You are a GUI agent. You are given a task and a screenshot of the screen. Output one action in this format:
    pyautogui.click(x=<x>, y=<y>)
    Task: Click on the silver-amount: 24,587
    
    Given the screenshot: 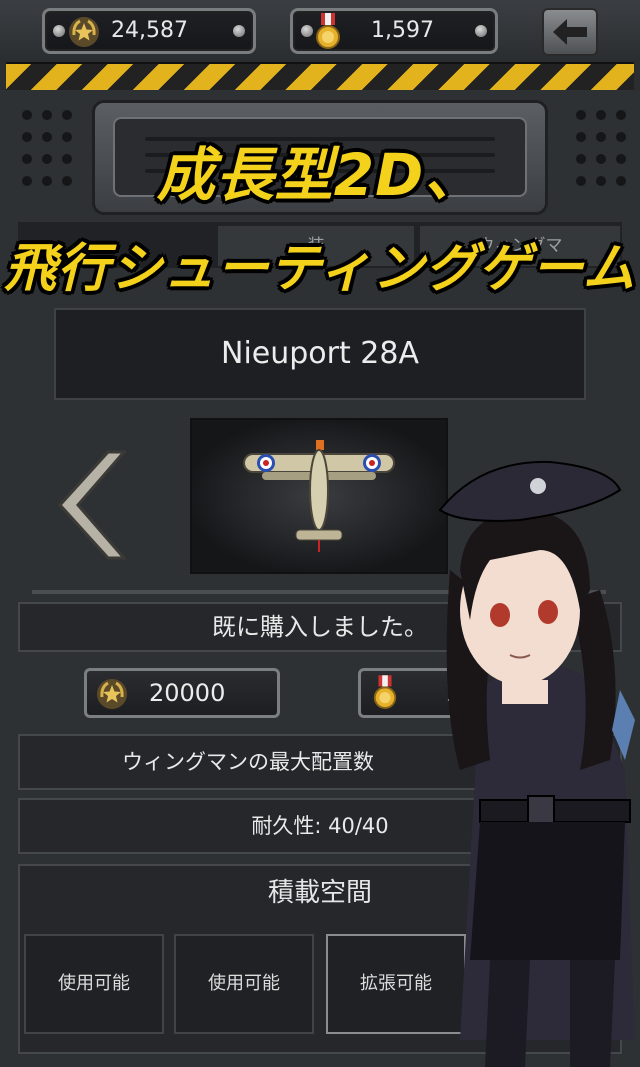 What is the action you would take?
    pyautogui.click(x=149, y=30)
    